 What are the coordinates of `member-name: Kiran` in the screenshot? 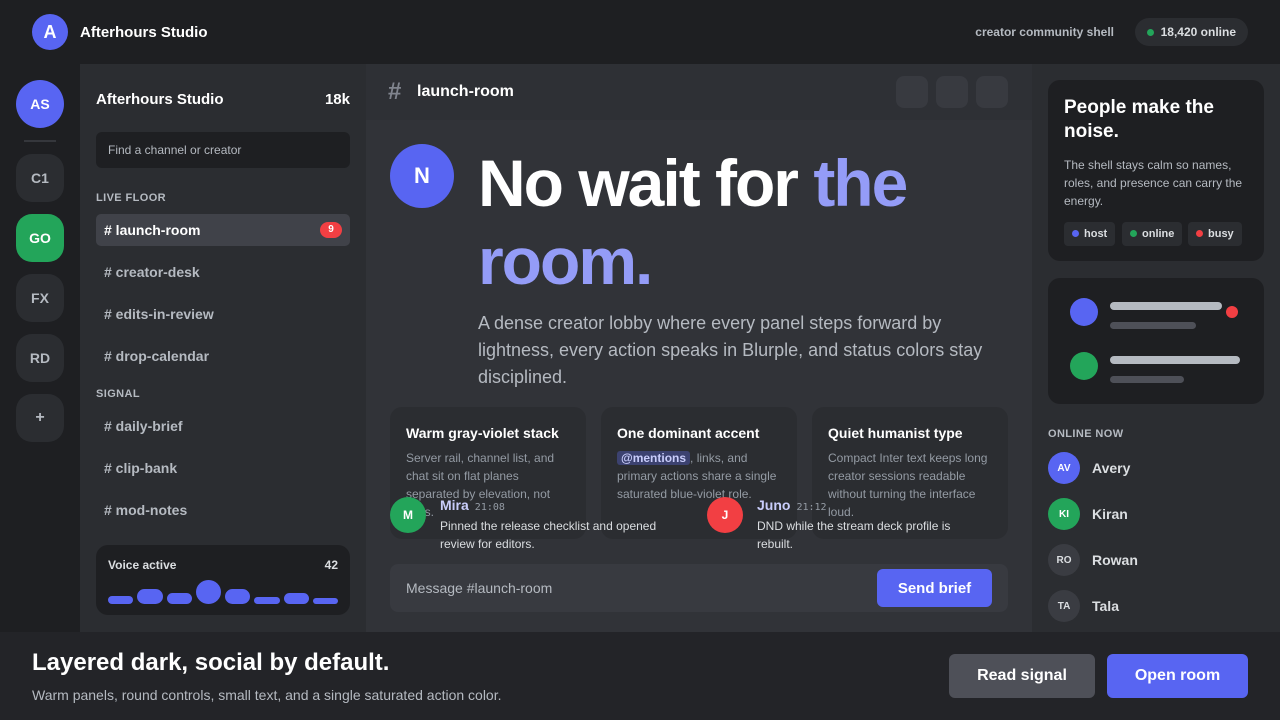 It's located at (1110, 514).